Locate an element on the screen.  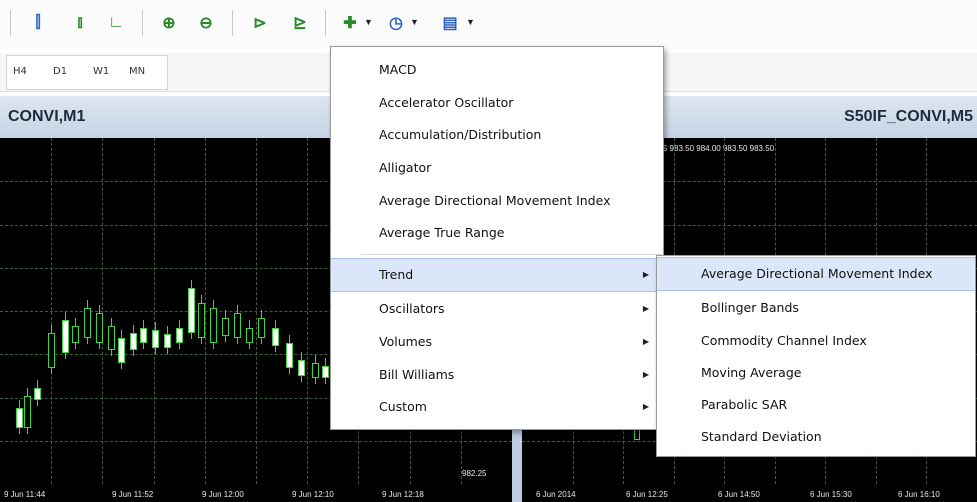
time-axis-label: 9 Jun 12:00 is located at coordinates (223, 494).